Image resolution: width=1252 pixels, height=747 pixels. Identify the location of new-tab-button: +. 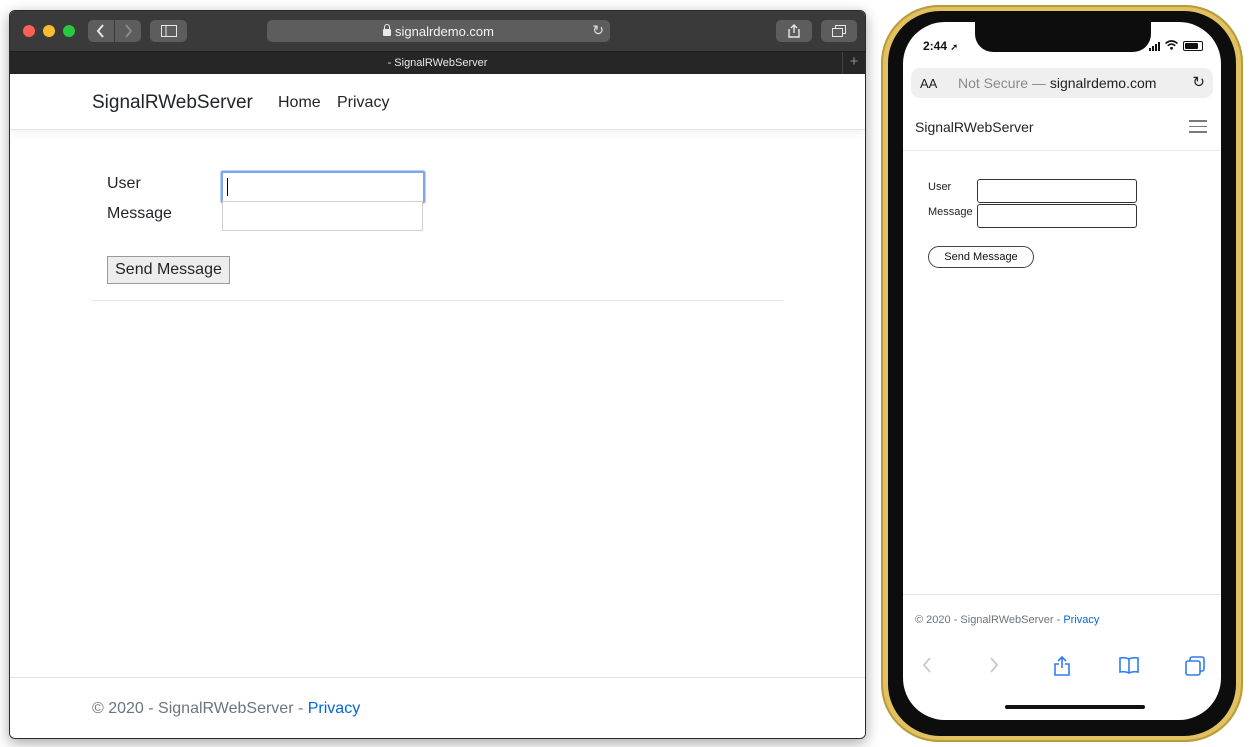
(853, 63).